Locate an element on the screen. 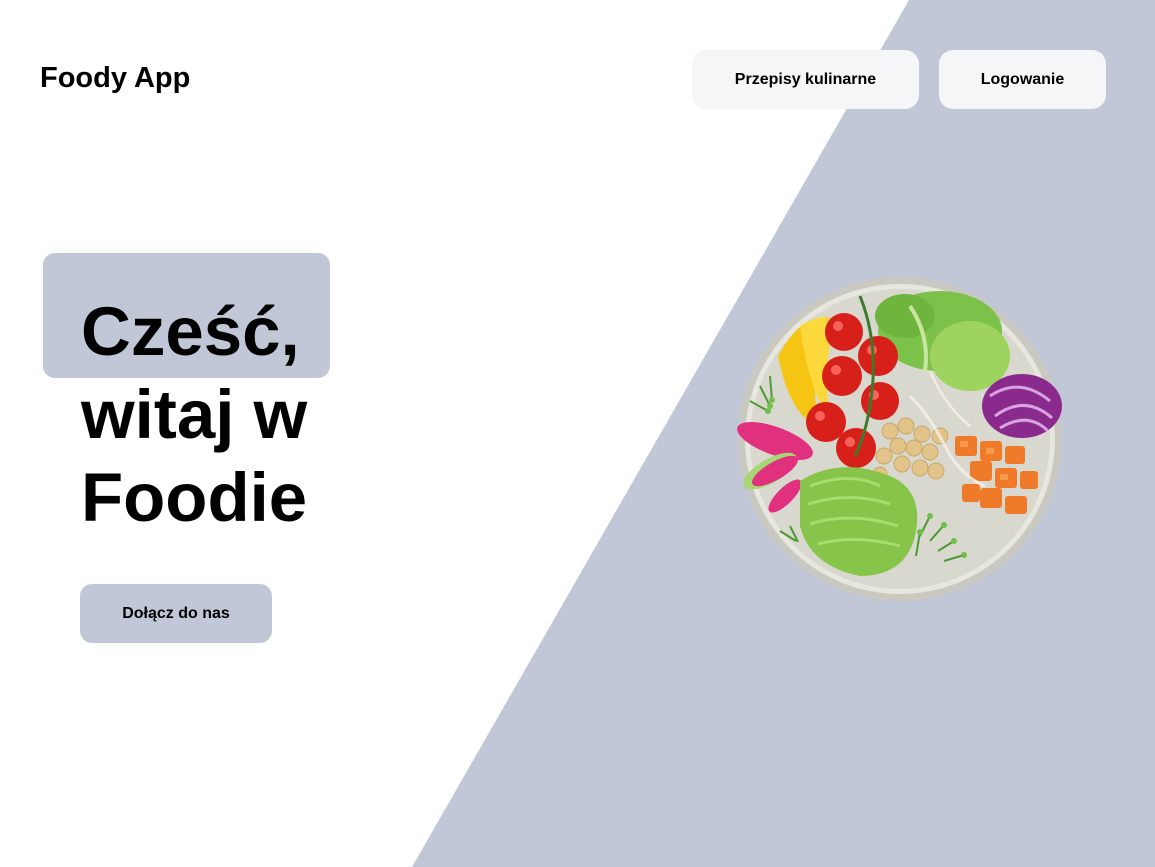  hero-title-line-3: Foodie is located at coordinates (194, 497).